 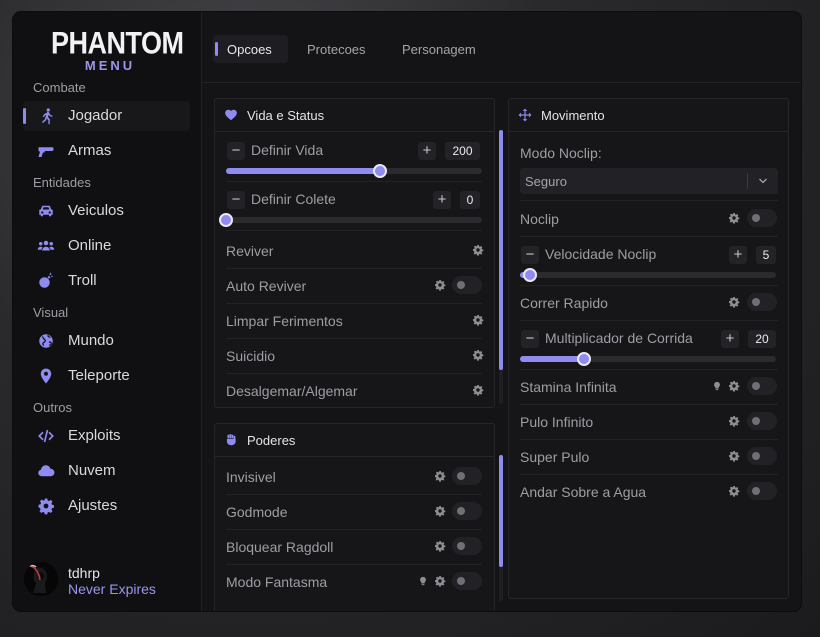 I want to click on sidebar-item-teleporte: Teleporte, so click(x=106, y=376).